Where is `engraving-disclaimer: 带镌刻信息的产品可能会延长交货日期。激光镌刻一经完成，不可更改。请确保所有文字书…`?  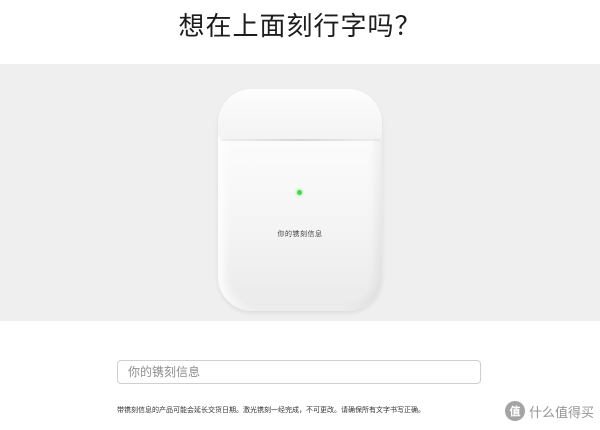 engraving-disclaimer: 带镌刻信息的产品可能会延长交货日期。激光镌刻一经完成，不可更改。请确保所有文字书… is located at coordinates (271, 410).